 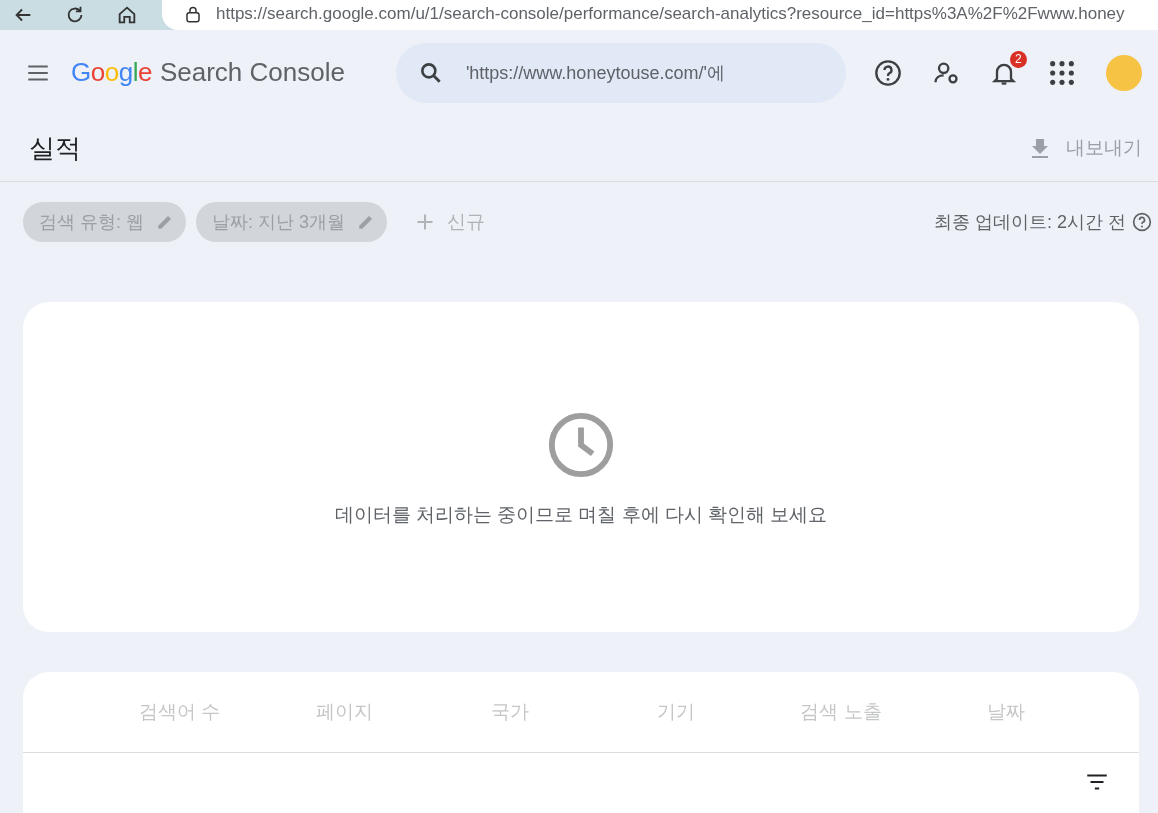 What do you see at coordinates (292, 222) in the screenshot?
I see `filter-chip: 날짜: 지난 3개월` at bounding box center [292, 222].